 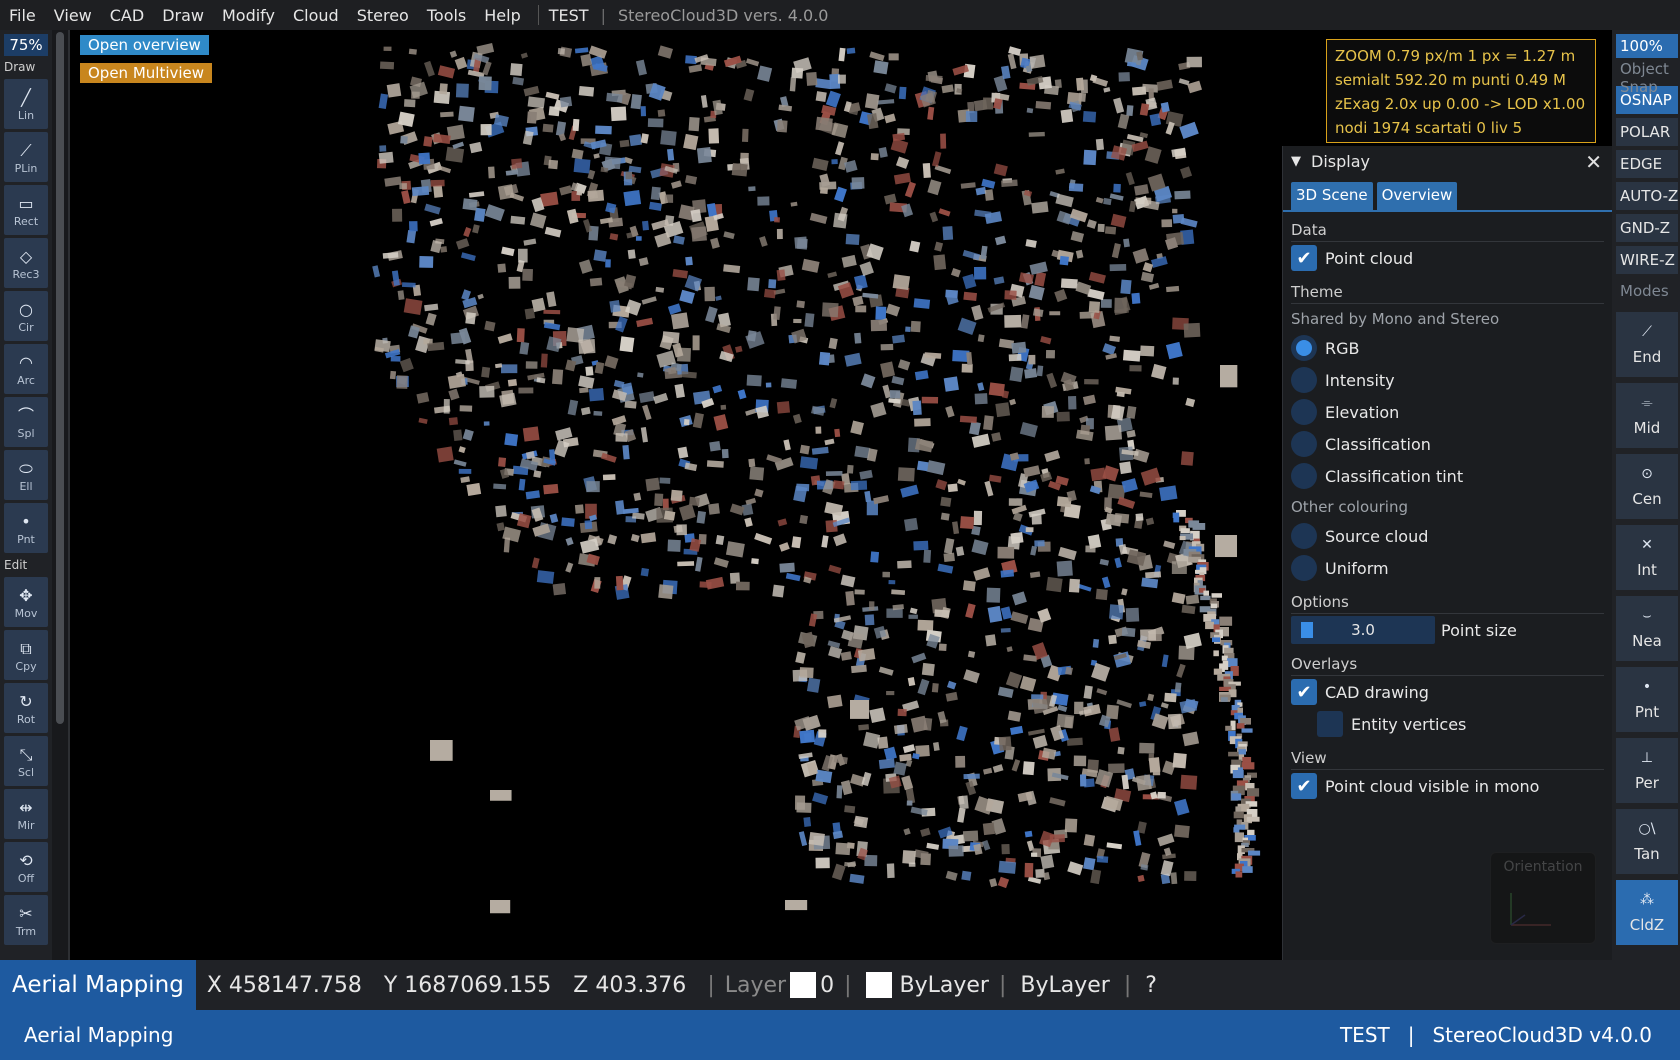 What do you see at coordinates (1447, 348) in the screenshot?
I see `theme-rgb: RGB` at bounding box center [1447, 348].